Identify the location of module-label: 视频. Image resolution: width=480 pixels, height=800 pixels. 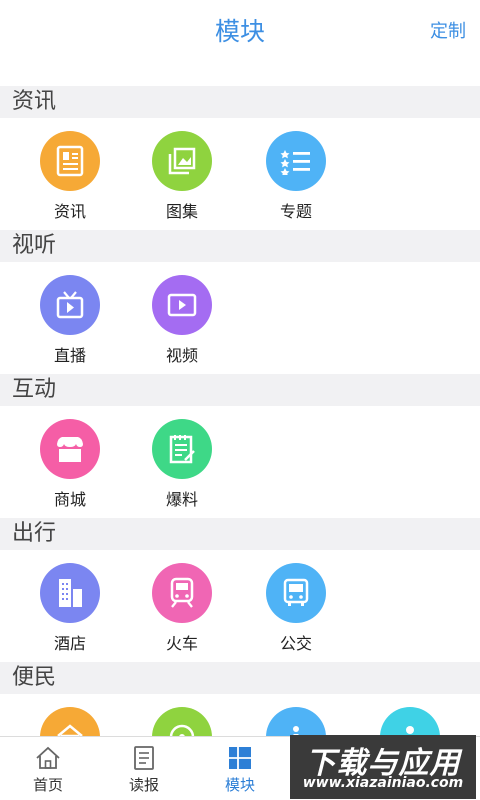
(181, 355).